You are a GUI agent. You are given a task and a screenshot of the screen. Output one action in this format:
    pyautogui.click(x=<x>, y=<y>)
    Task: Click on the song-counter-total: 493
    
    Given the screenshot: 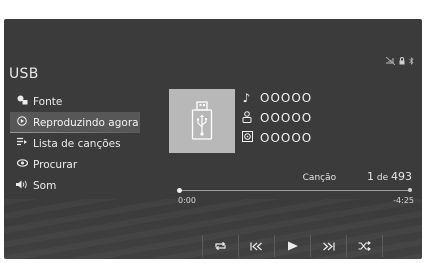 What is the action you would take?
    pyautogui.click(x=401, y=176)
    